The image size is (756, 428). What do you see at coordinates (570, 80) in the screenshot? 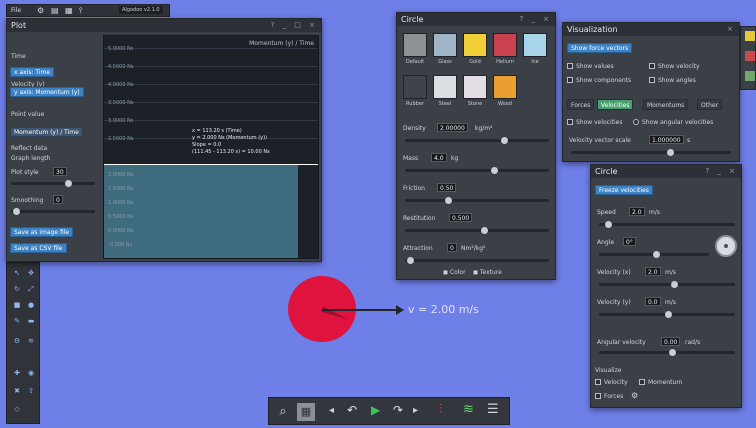
I see `show-components-checkbox` at bounding box center [570, 80].